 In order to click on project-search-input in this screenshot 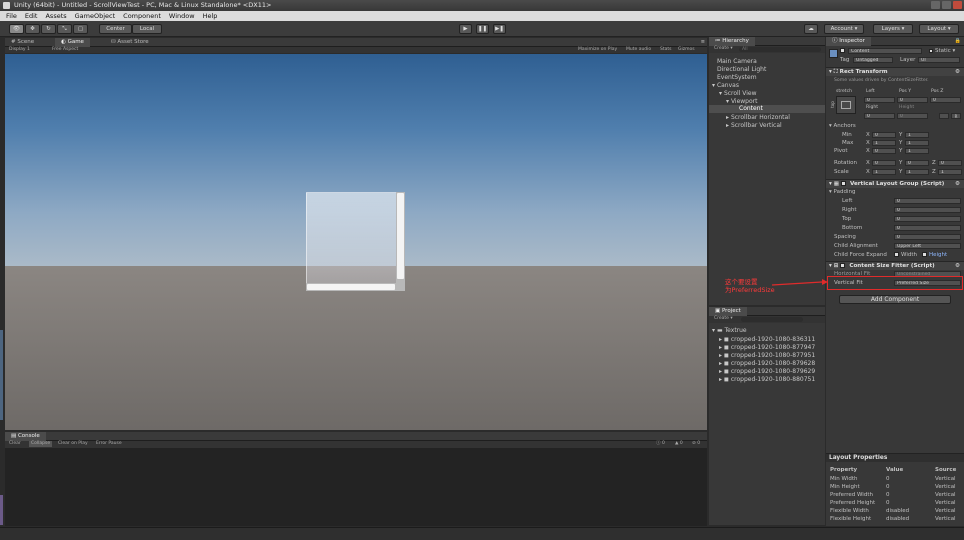, I will do `click(772, 319)`.